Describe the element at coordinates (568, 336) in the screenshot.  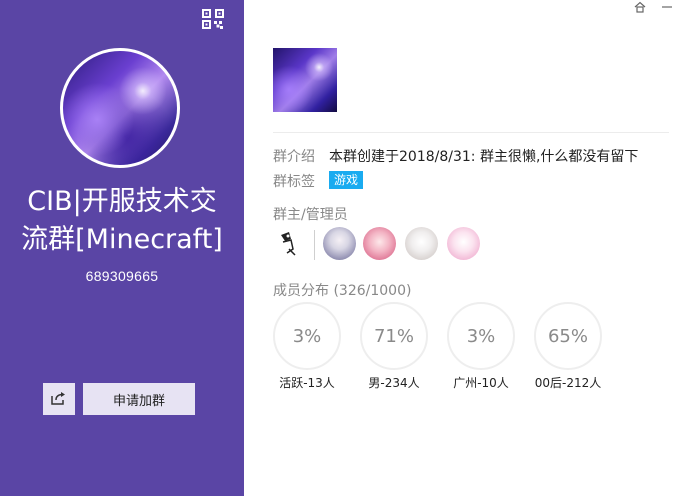
I see `stat-circle-age: 65%` at that location.